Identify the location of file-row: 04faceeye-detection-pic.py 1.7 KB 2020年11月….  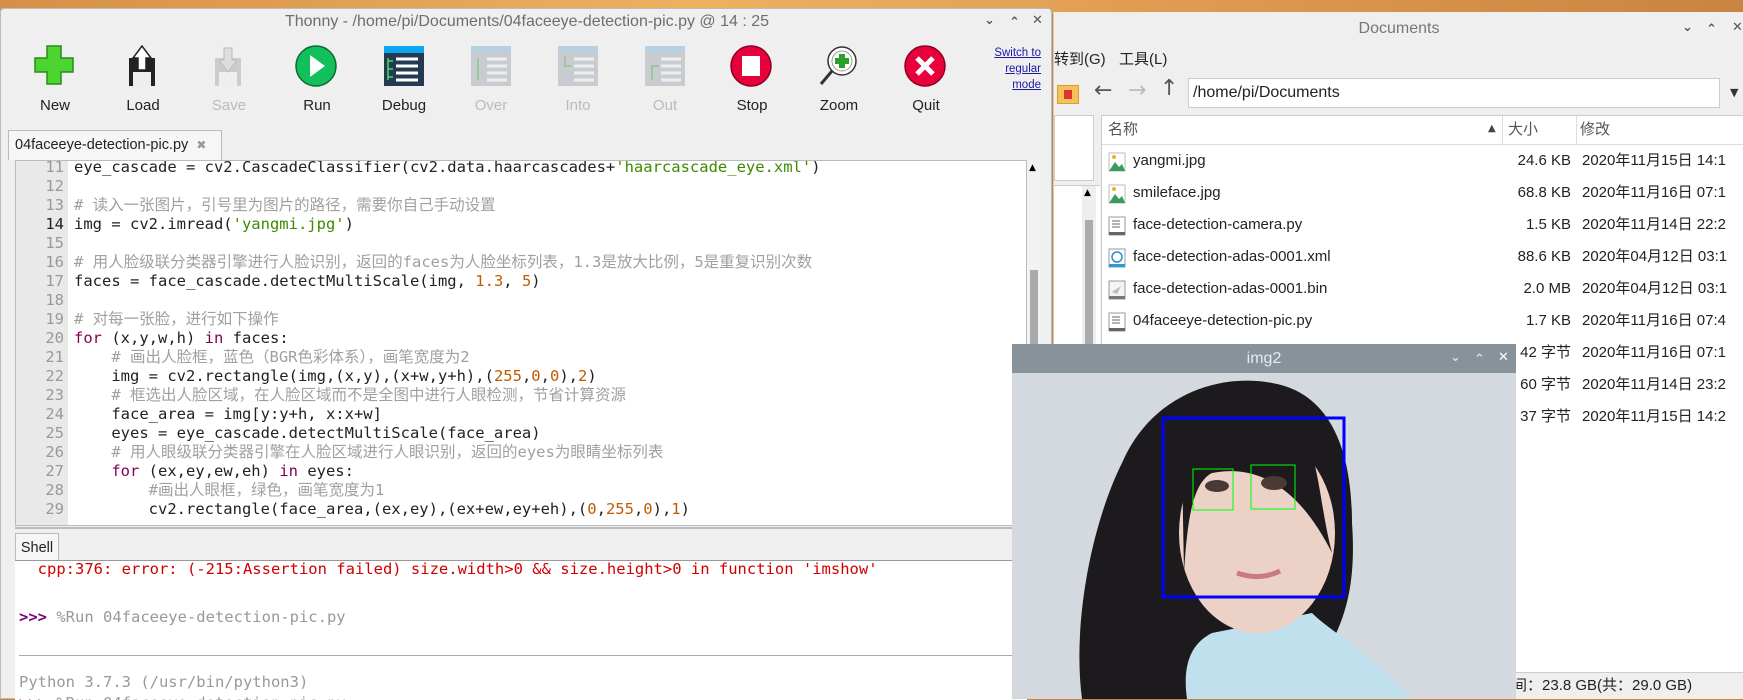
(1422, 321).